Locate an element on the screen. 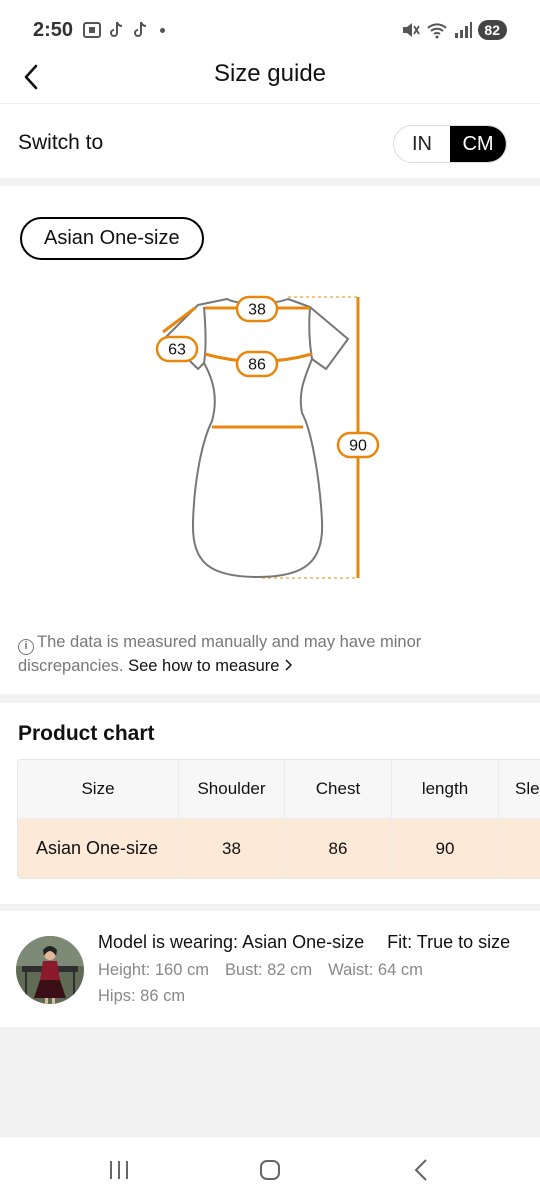 This screenshot has width=540, height=1200. system-back-button is located at coordinates (421, 1170).